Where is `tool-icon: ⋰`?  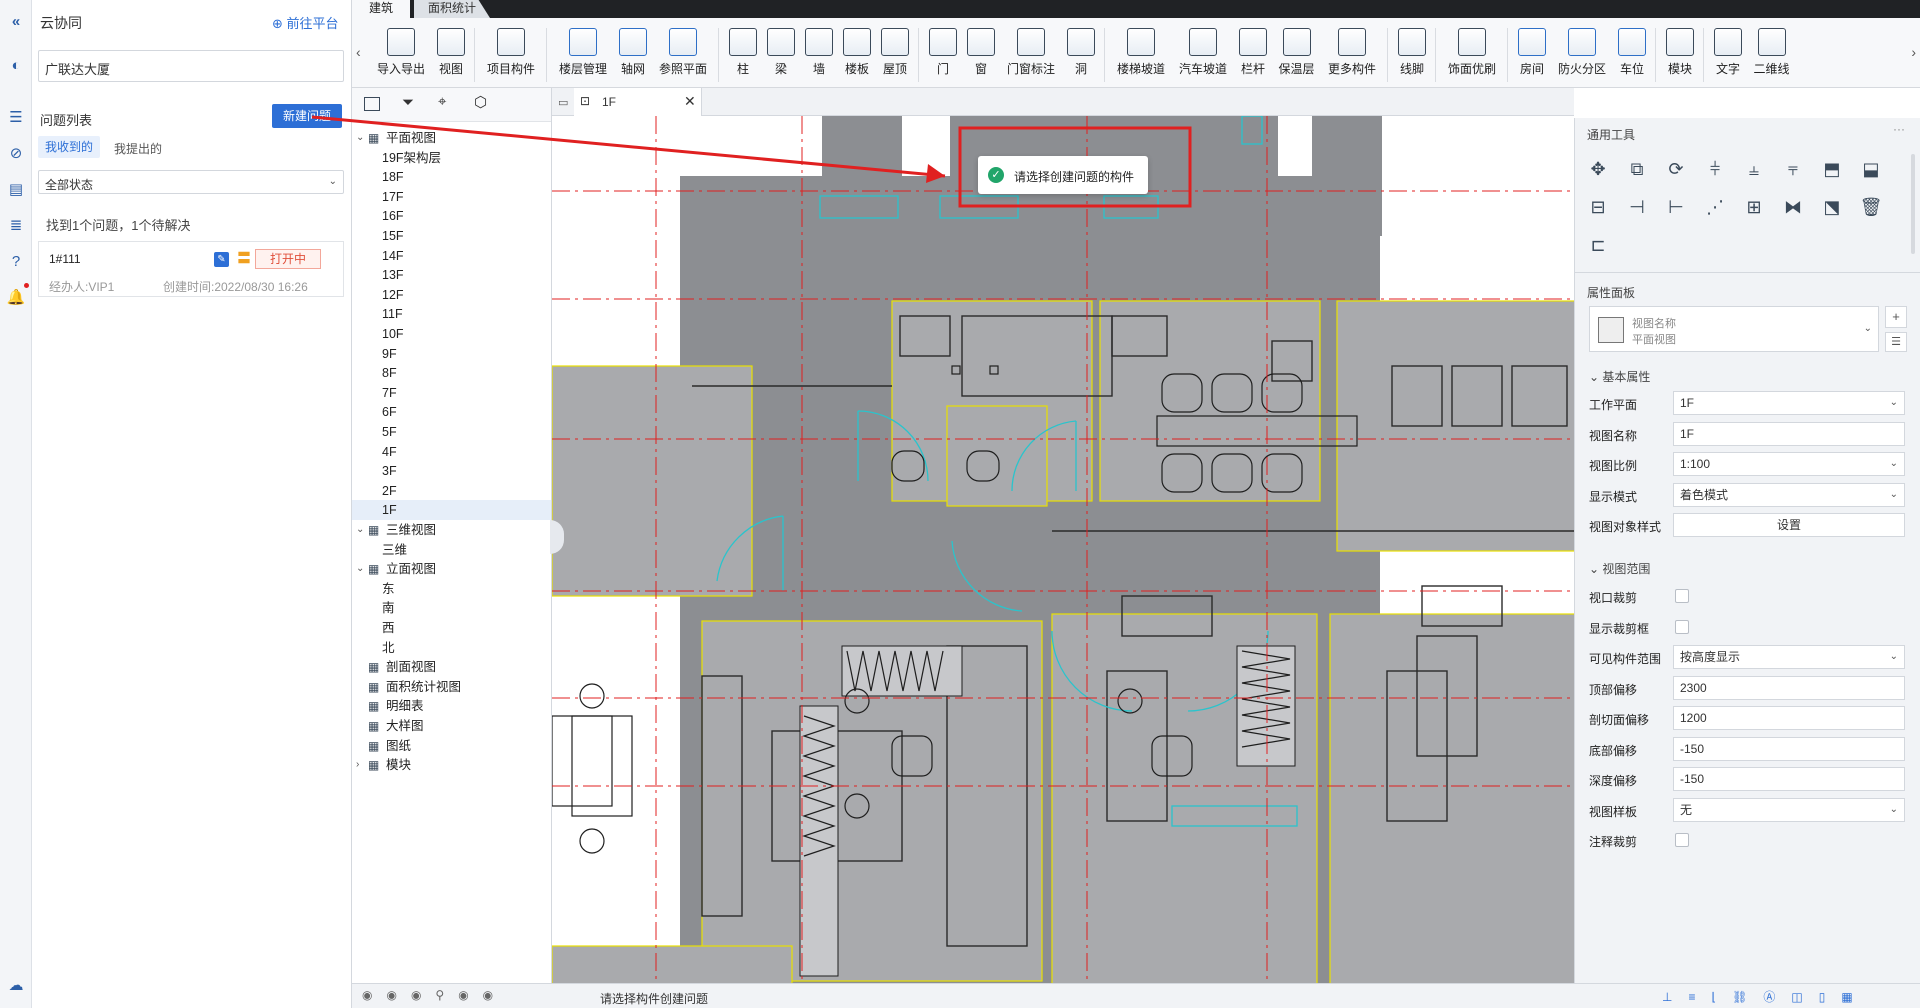
tool-icon: ⋰ is located at coordinates (1715, 207).